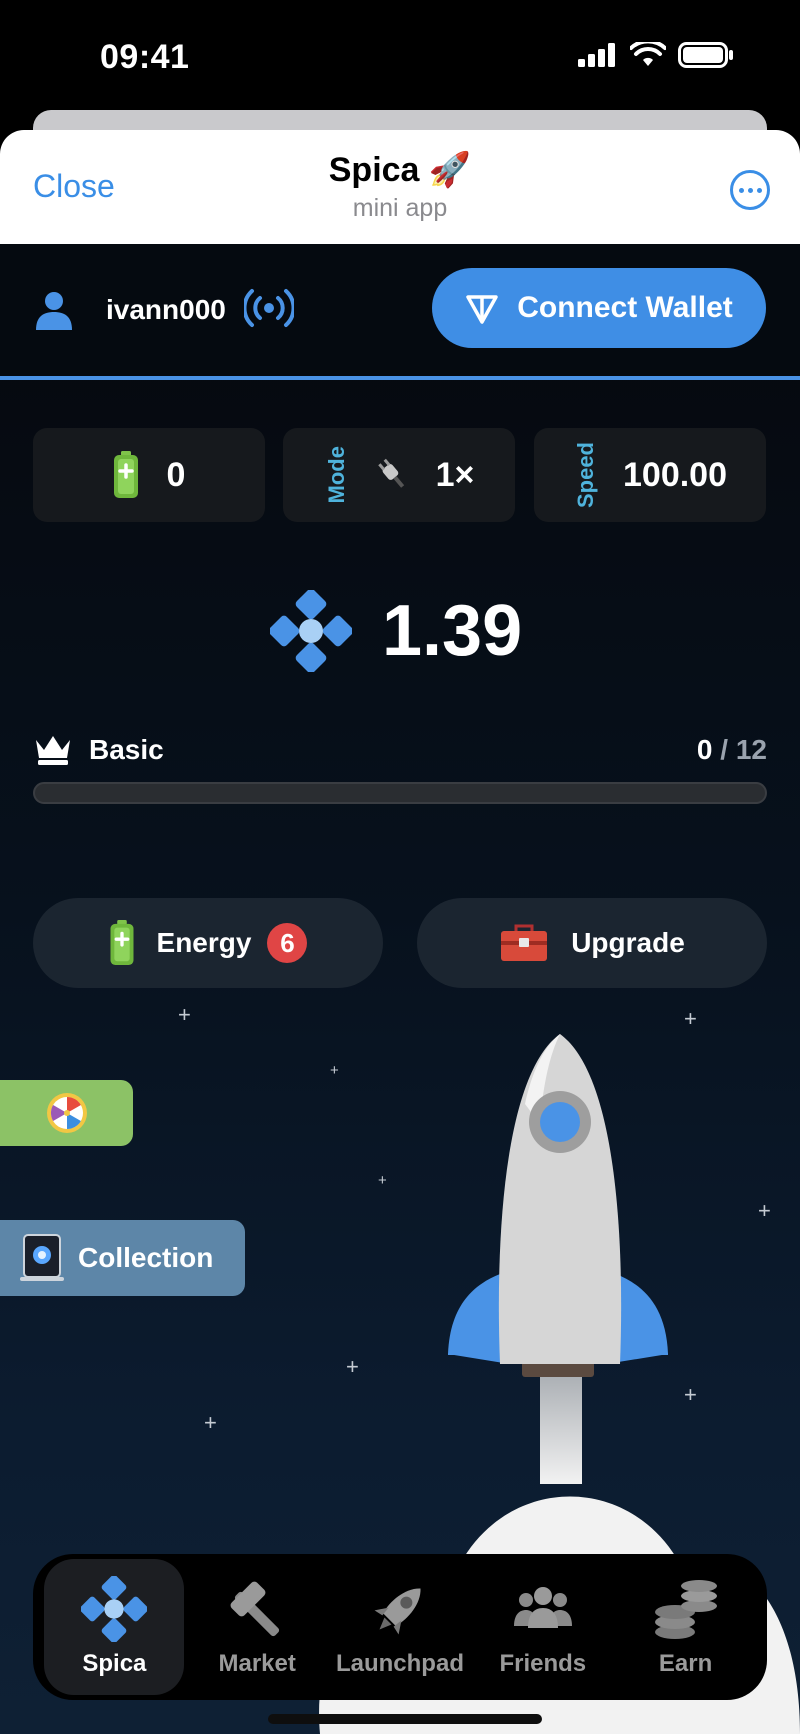 The height and width of the screenshot is (1734, 800). What do you see at coordinates (176, 474) in the screenshot?
I see `battery-value: 0` at bounding box center [176, 474].